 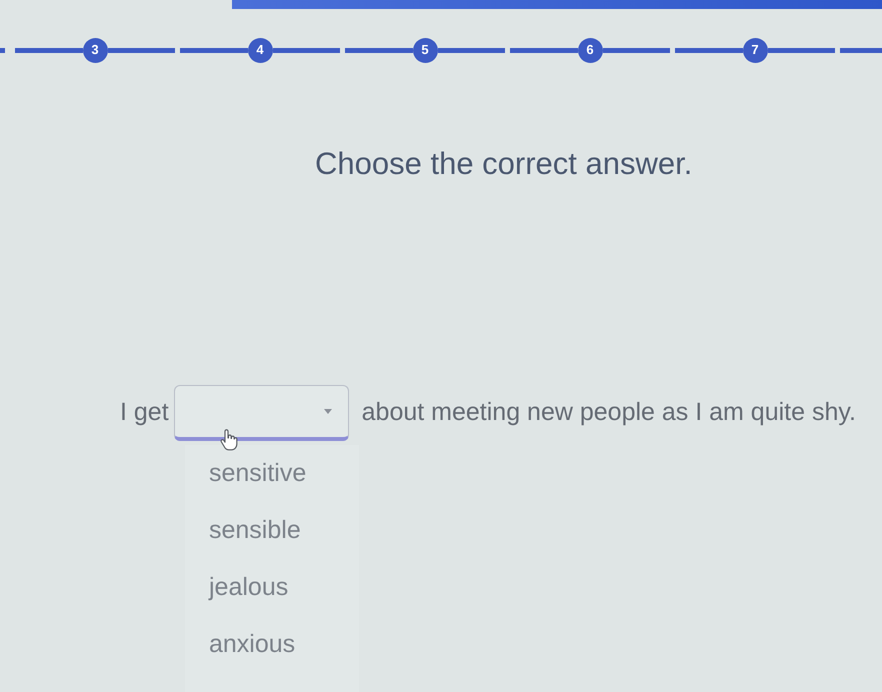 I want to click on dropdown-option: anxious, so click(x=272, y=644).